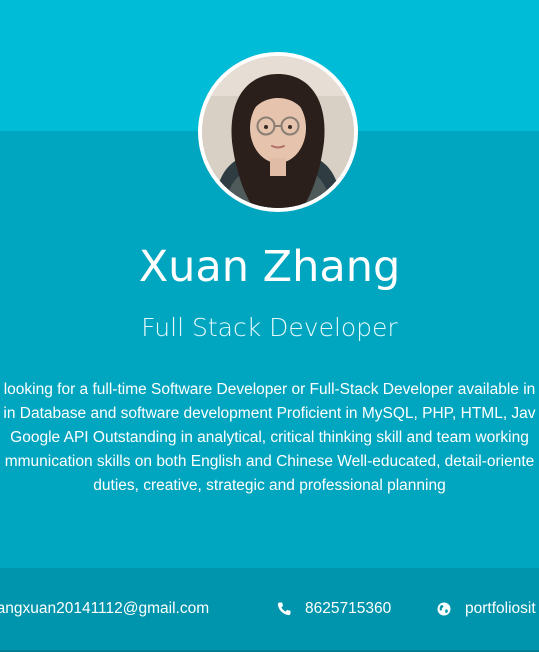 The height and width of the screenshot is (652, 539). I want to click on phone-icon, so click(284, 609).